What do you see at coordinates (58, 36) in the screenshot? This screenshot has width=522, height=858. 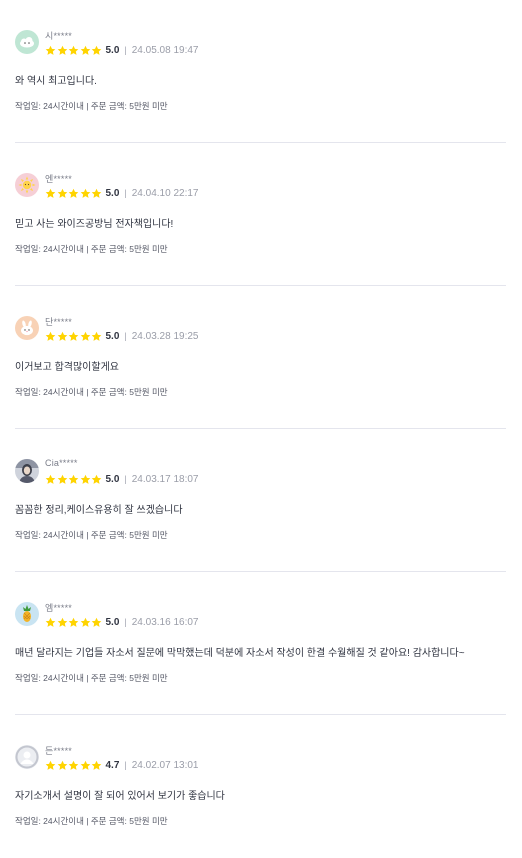 I see `reviewer-nickname: 시*****` at bounding box center [58, 36].